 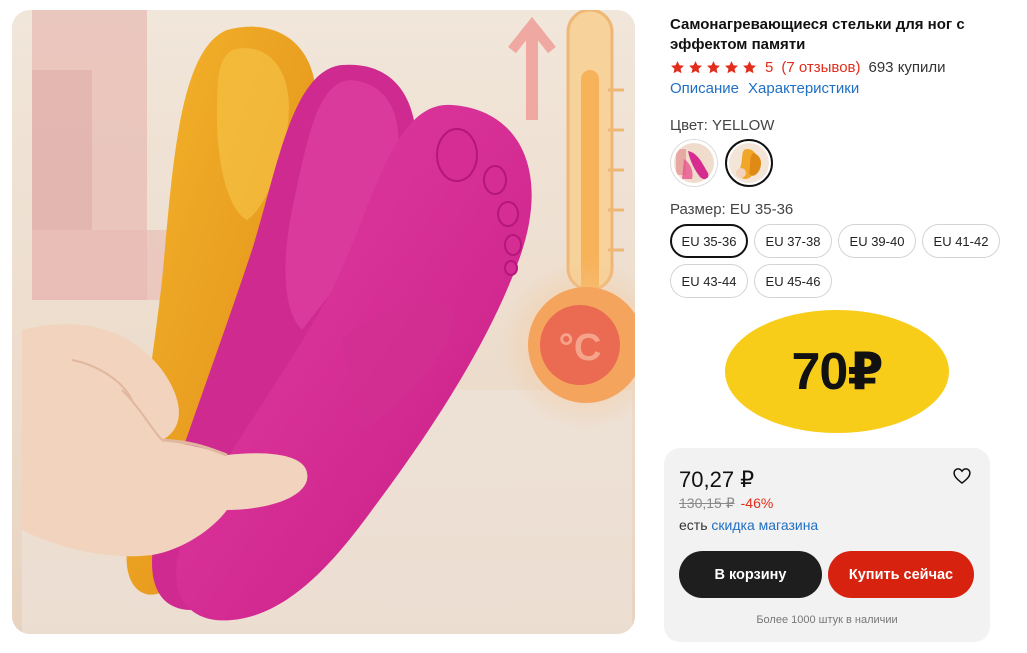 I want to click on svg-text: °C, so click(x=580, y=348).